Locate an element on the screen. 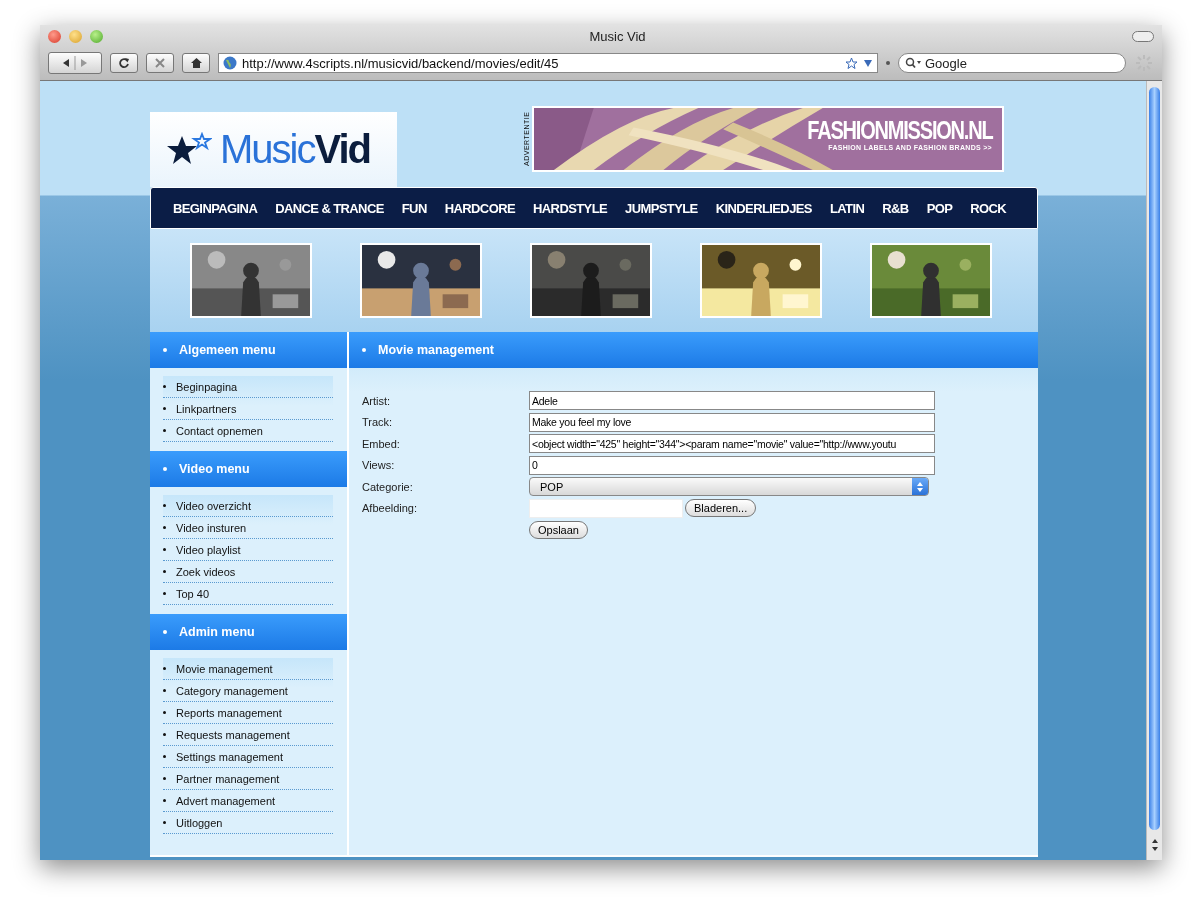 Image resolution: width=1202 pixels, height=915 pixels. menu-title: Video menu is located at coordinates (214, 469).